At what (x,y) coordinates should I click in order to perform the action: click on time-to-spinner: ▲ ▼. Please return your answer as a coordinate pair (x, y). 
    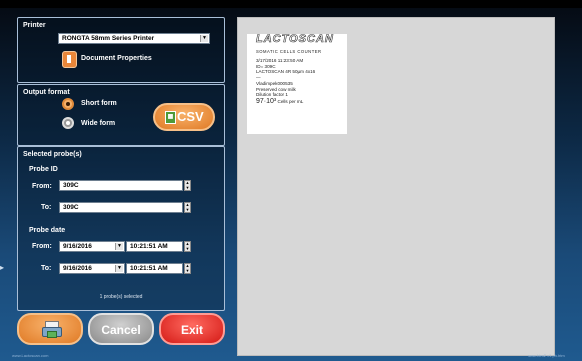
    Looking at the image, I should click on (187, 268).